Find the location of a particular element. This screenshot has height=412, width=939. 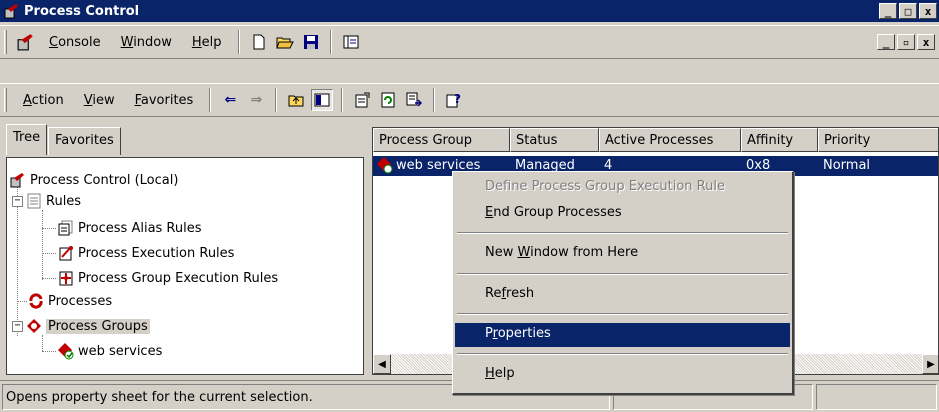

up-one-level-icon is located at coordinates (296, 100).